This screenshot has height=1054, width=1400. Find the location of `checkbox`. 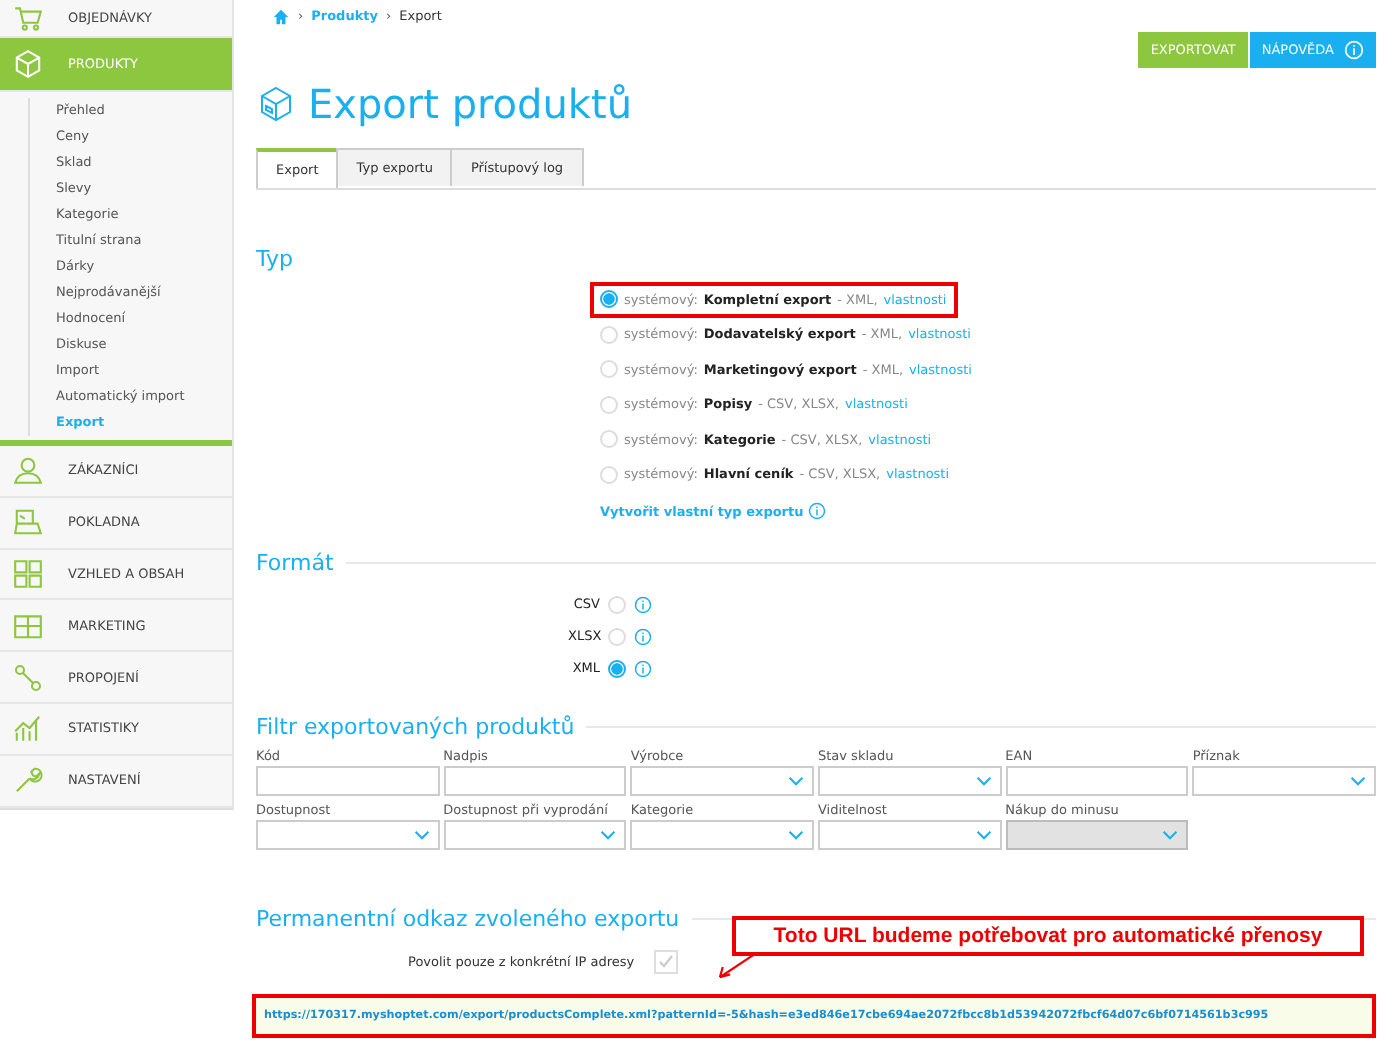

checkbox is located at coordinates (666, 961).